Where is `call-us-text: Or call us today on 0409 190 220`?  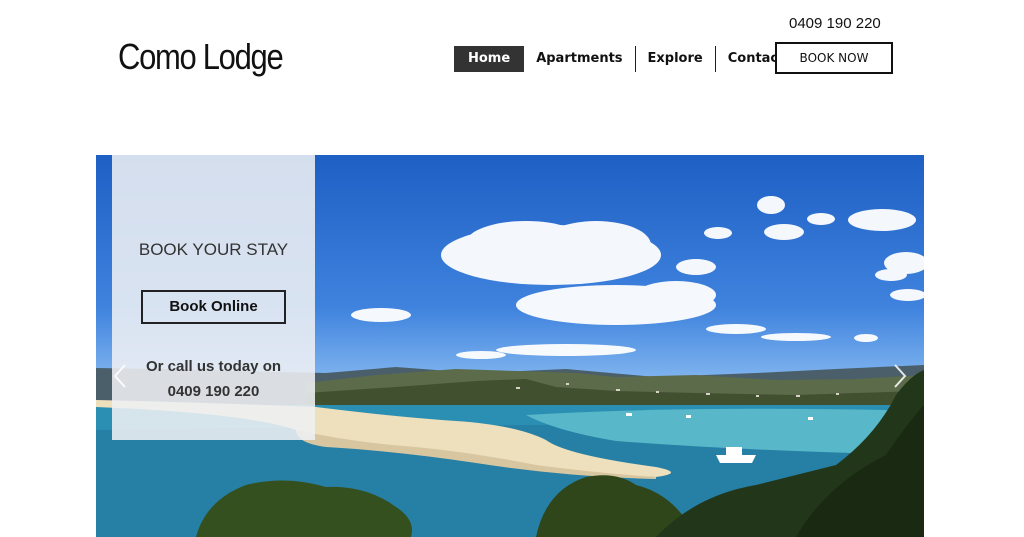 call-us-text: Or call us today on 0409 190 220 is located at coordinates (213, 379).